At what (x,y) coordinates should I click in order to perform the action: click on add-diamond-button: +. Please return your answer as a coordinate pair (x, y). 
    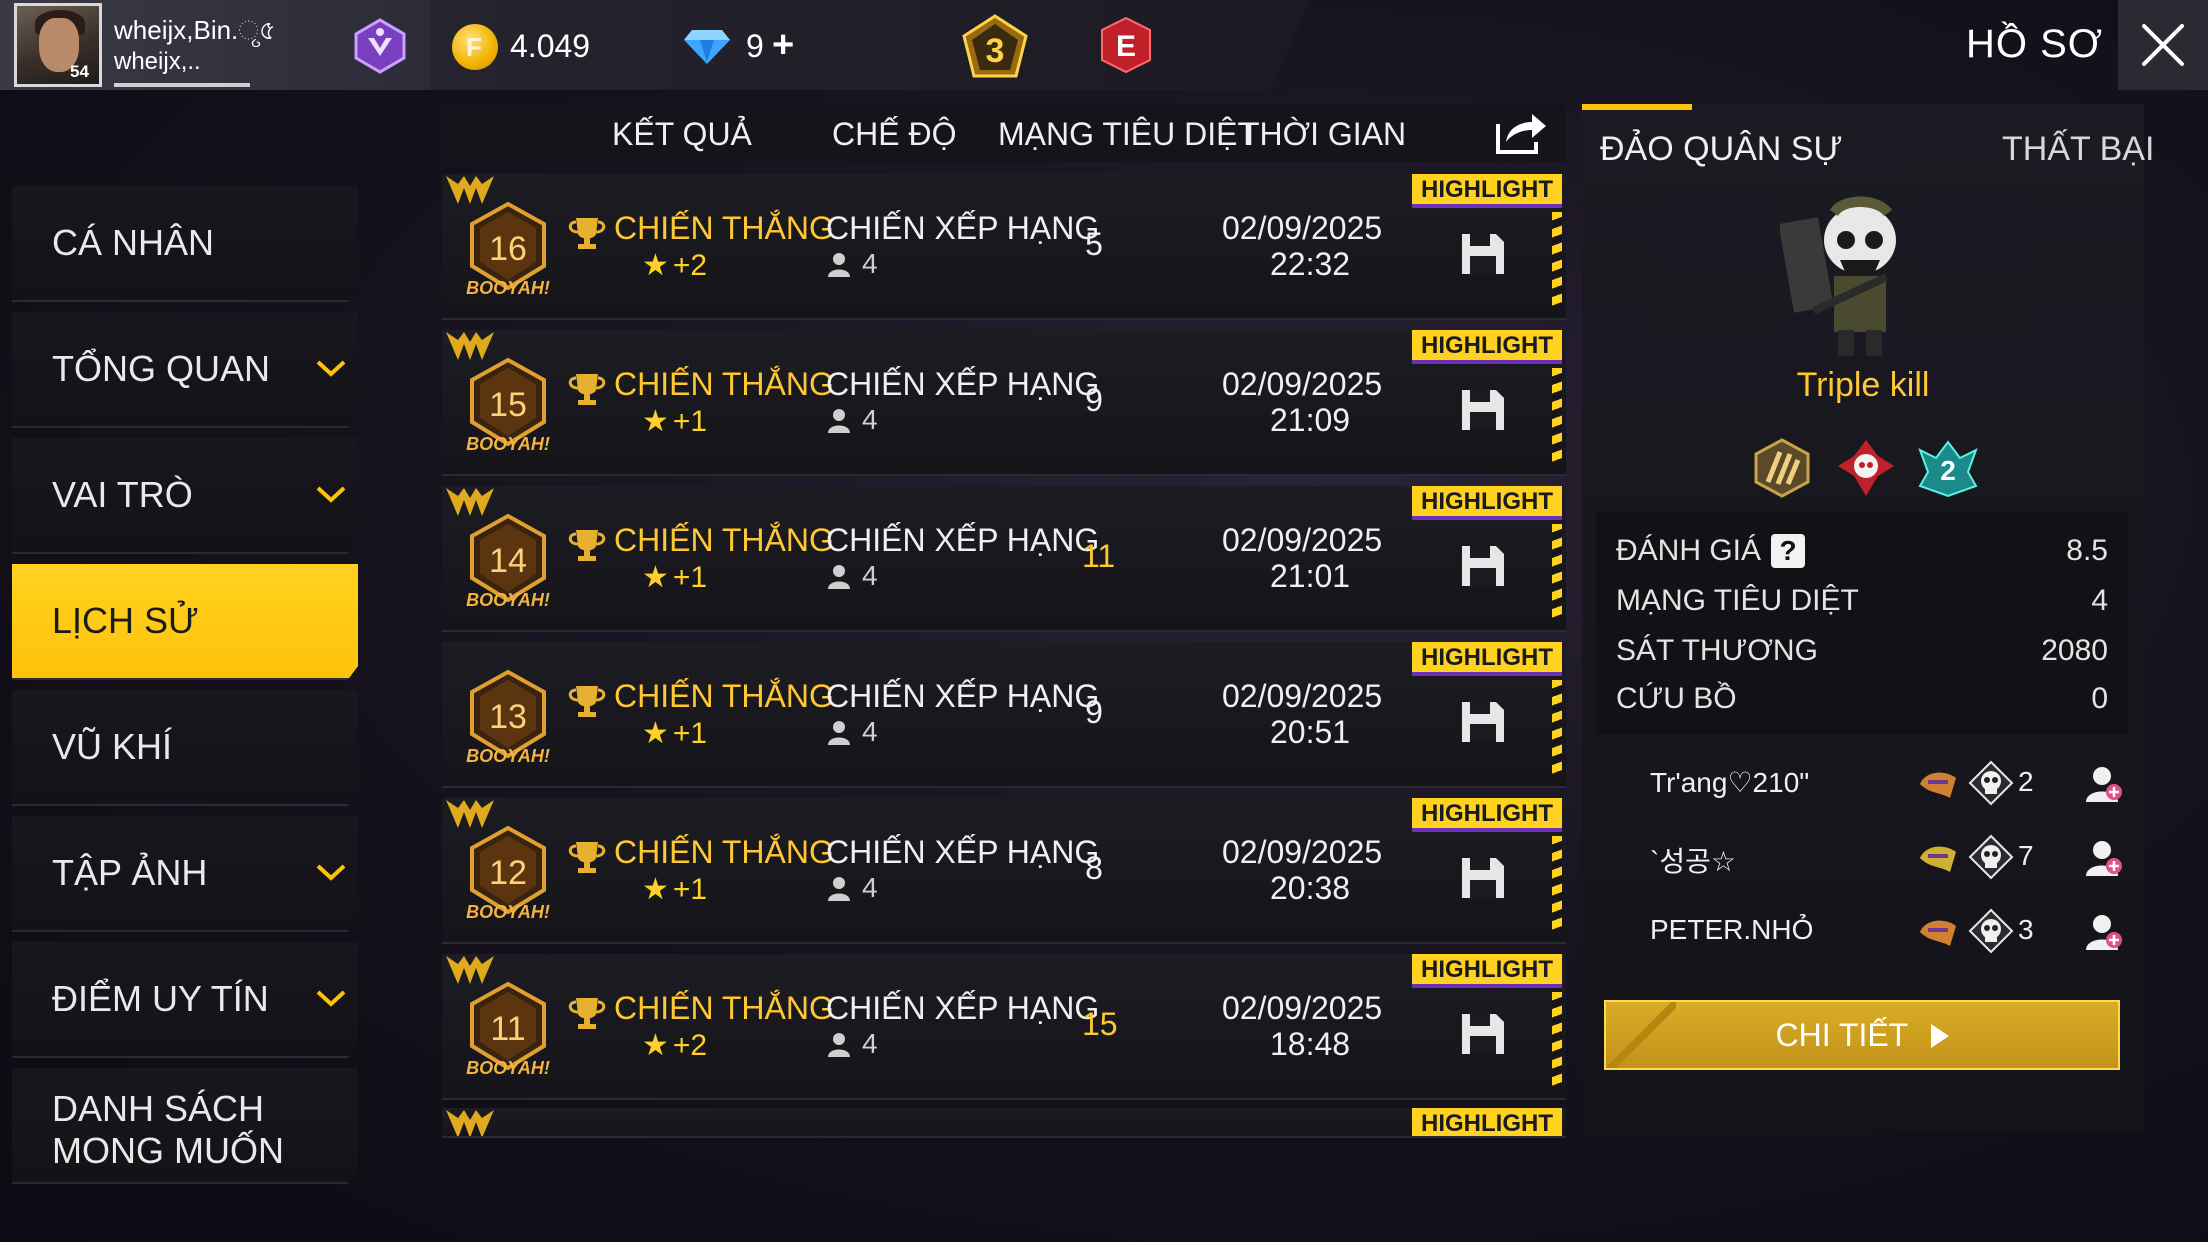
    Looking at the image, I should click on (783, 45).